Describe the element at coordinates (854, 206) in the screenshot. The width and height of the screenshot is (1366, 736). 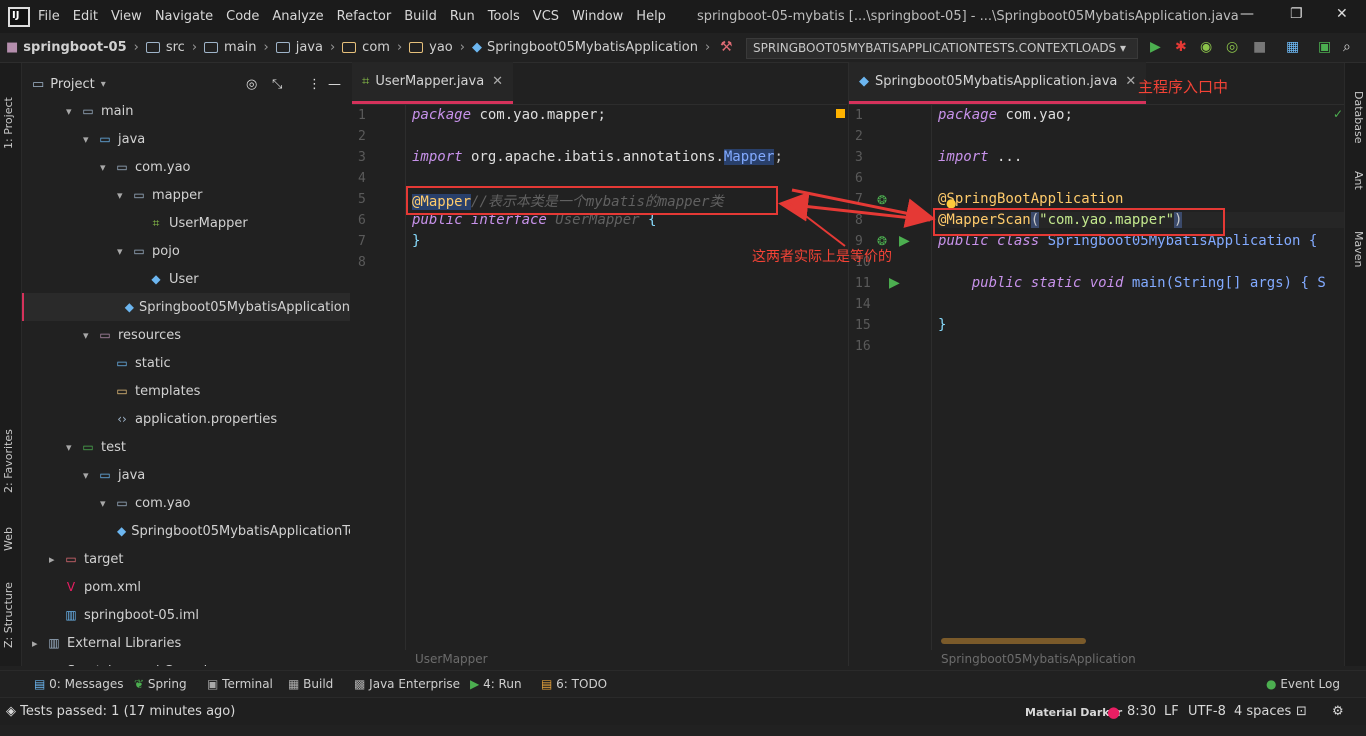
I see `arrow-to-mapper` at that location.